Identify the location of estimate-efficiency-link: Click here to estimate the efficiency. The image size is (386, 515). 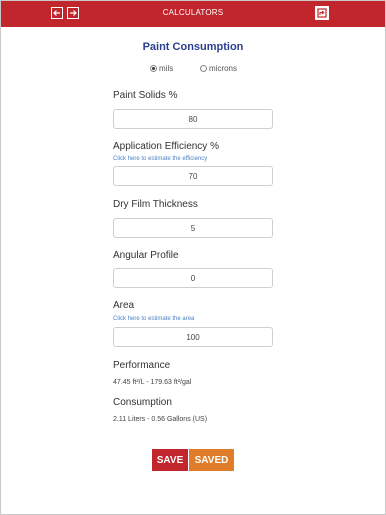
(160, 159).